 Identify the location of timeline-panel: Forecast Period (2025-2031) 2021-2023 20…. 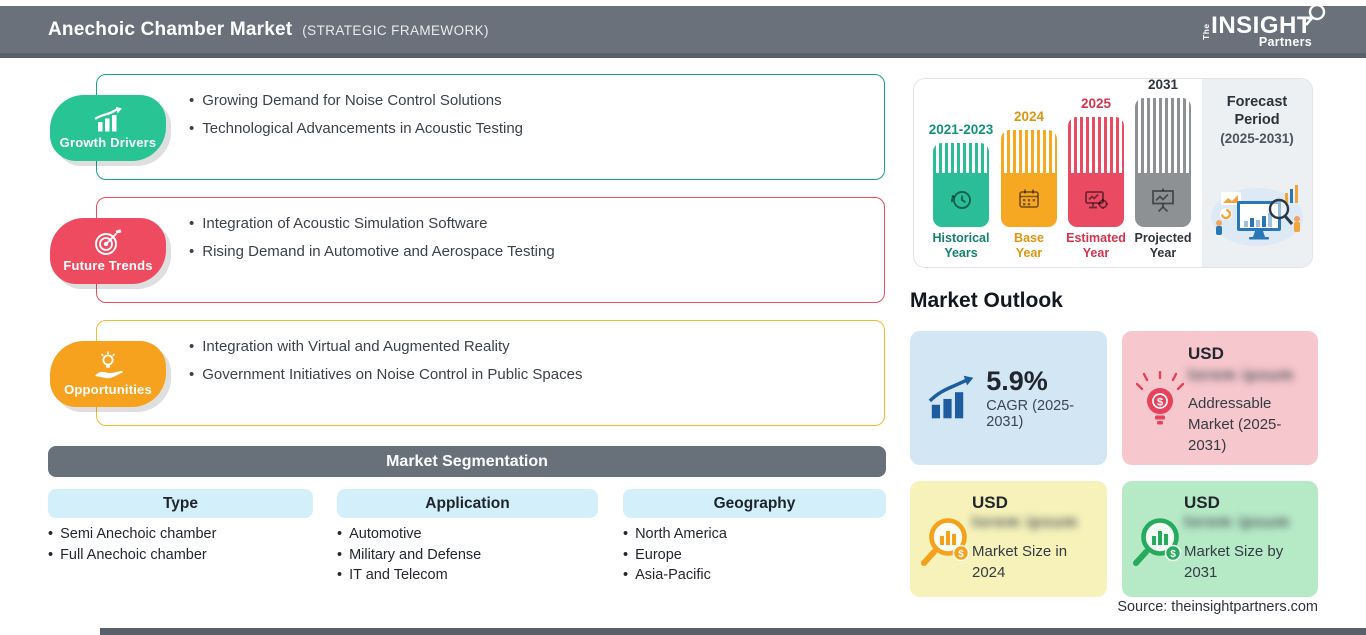
(1113, 172).